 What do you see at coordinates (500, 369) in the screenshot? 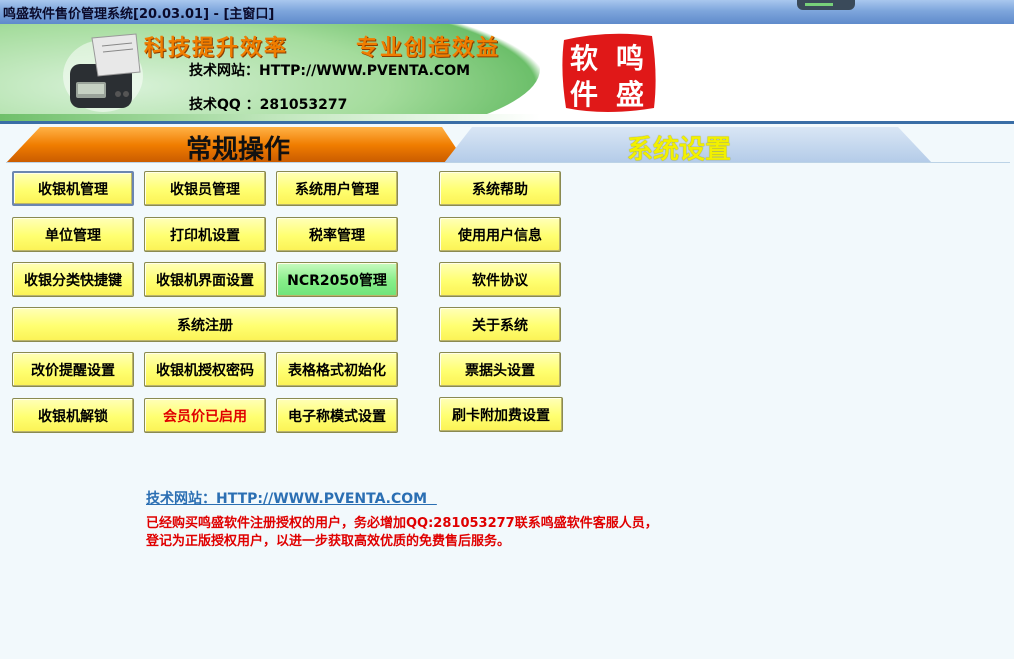
I see `receipt-header-button: 票据头设置` at bounding box center [500, 369].